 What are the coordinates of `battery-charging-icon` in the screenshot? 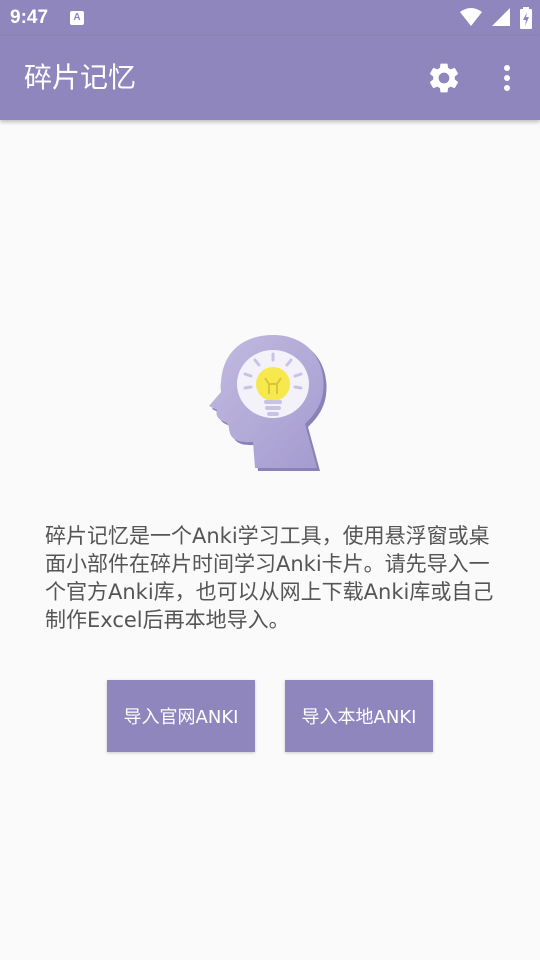 It's located at (526, 18).